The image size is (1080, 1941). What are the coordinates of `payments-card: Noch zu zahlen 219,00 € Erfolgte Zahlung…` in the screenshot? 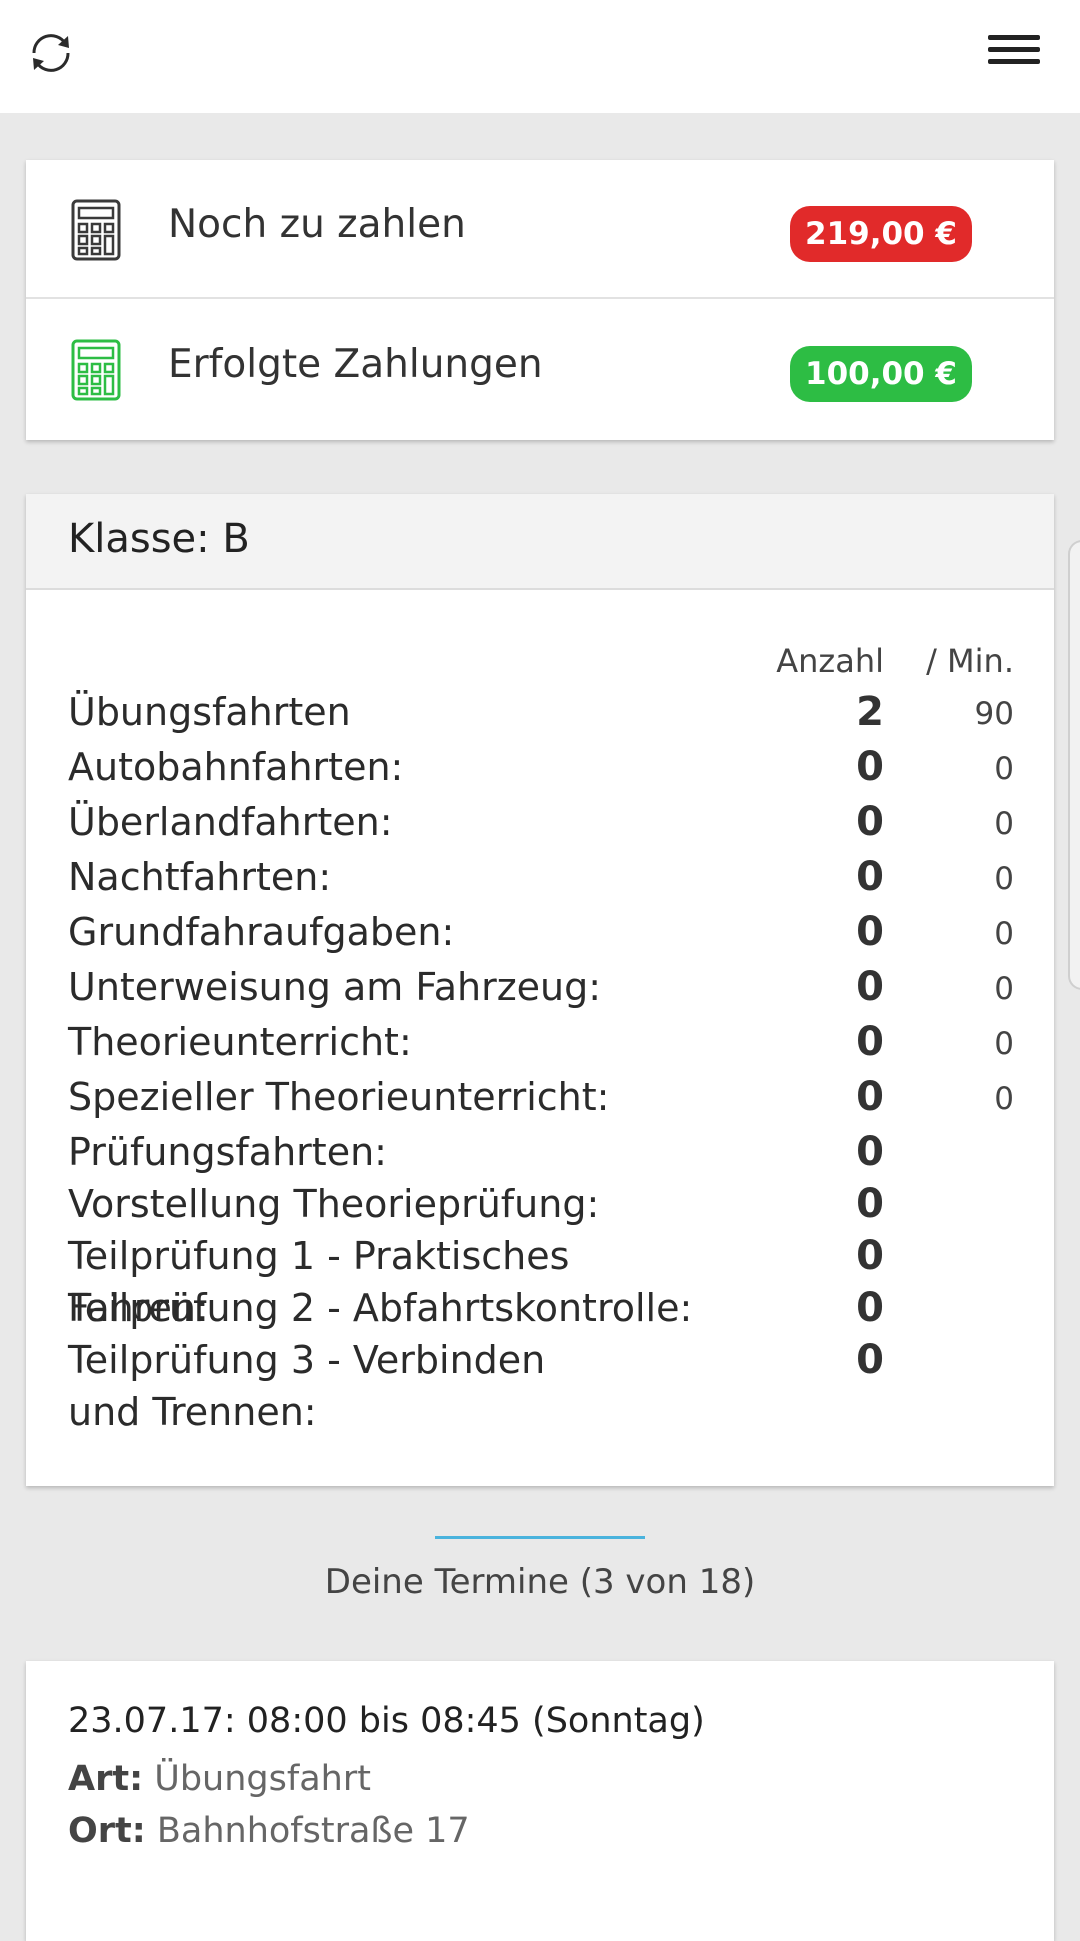 It's located at (540, 300).